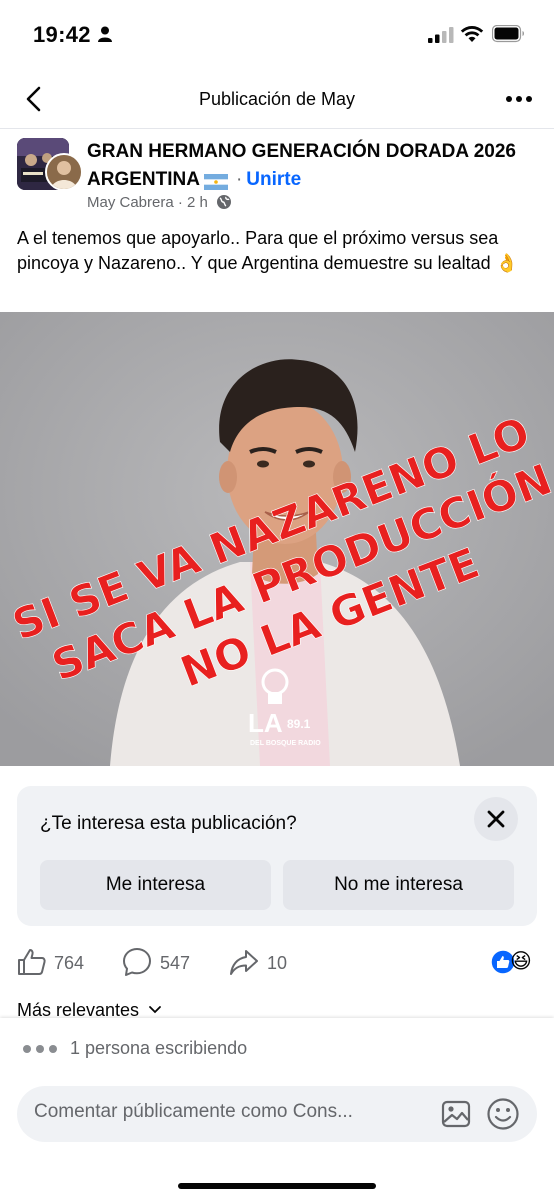 This screenshot has height=1199, width=554. I want to click on logo-main: LA, so click(265, 723).